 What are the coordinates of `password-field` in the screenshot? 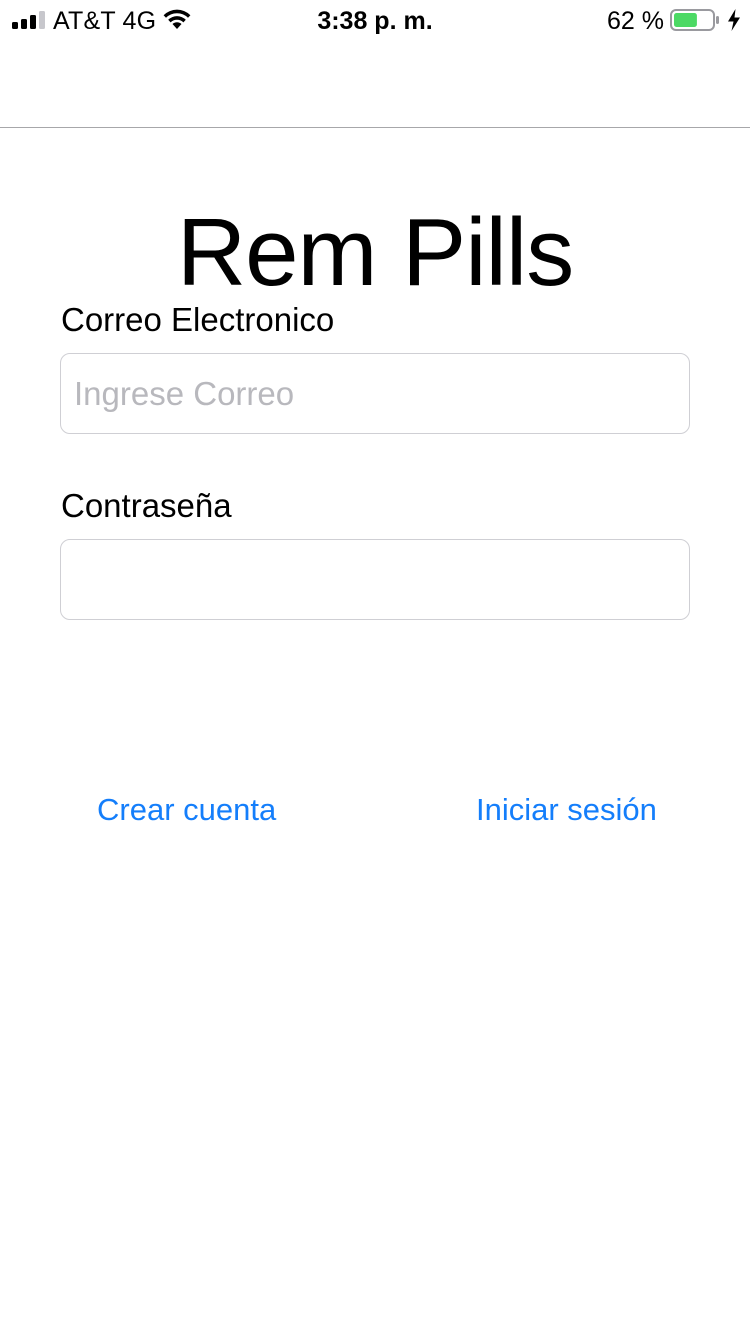 It's located at (375, 579).